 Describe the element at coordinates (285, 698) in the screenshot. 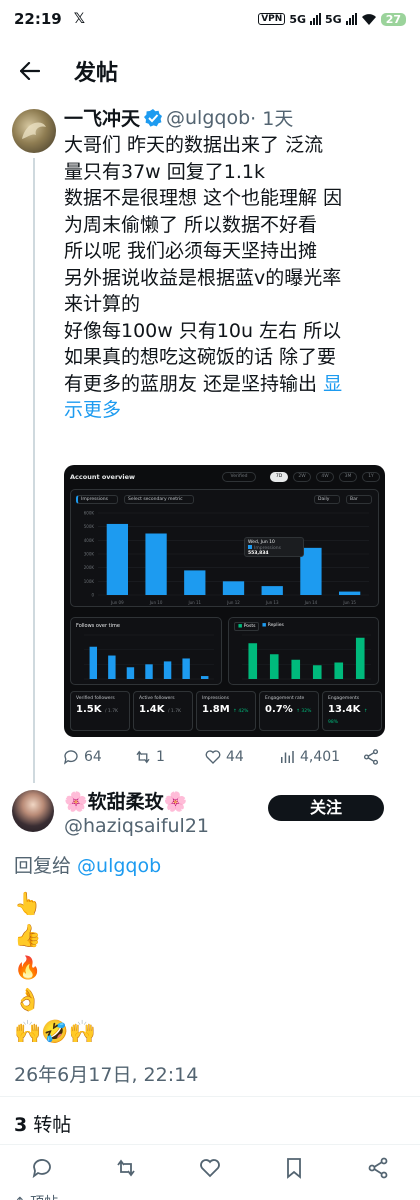

I see `stat-label: Engagement rate` at that location.